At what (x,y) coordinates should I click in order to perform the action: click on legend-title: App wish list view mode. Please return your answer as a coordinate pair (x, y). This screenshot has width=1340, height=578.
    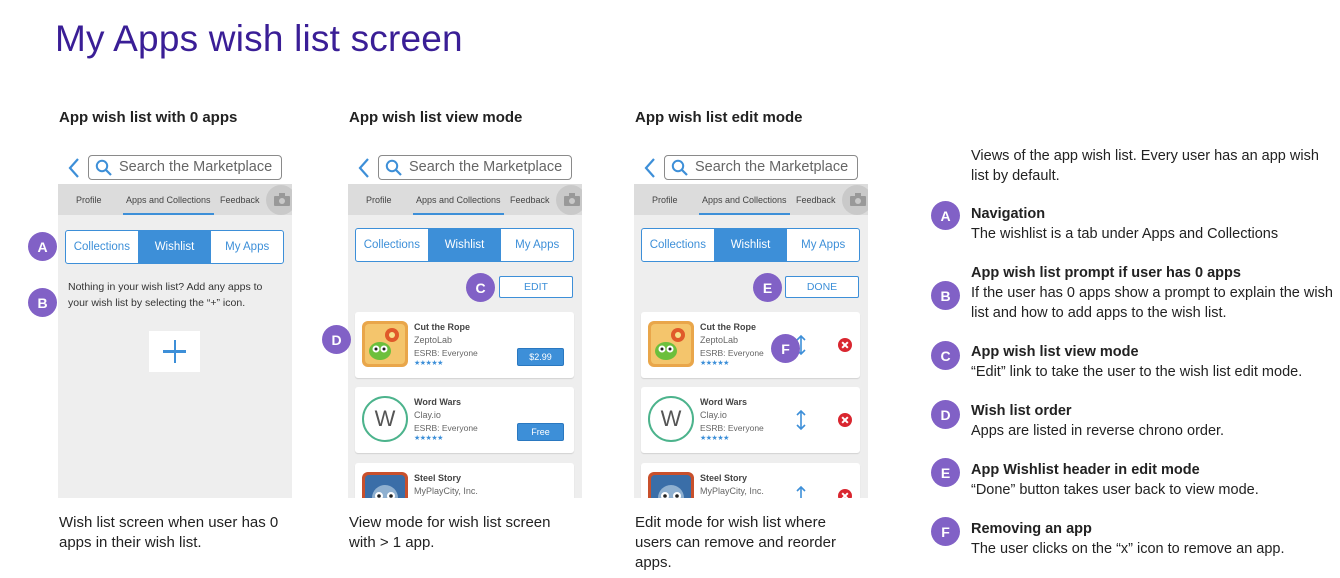
    Looking at the image, I should click on (1055, 352).